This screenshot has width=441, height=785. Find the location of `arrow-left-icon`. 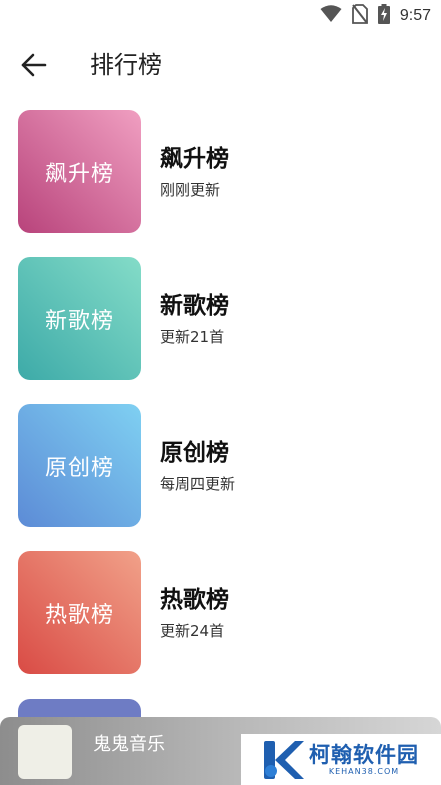

arrow-left-icon is located at coordinates (34, 65).